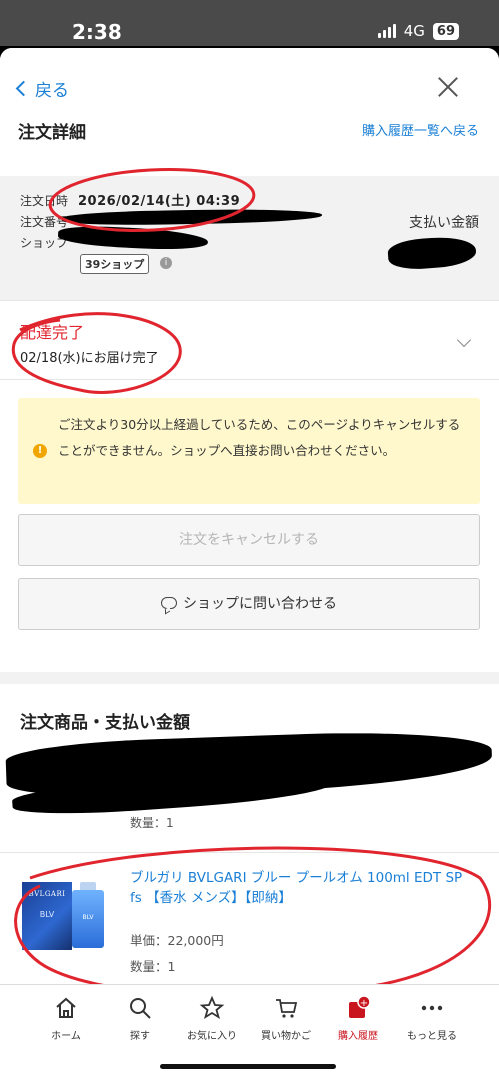 This screenshot has width=499, height=1080. What do you see at coordinates (260, 604) in the screenshot?
I see `contact-shop-label: ショップに問い合わせる` at bounding box center [260, 604].